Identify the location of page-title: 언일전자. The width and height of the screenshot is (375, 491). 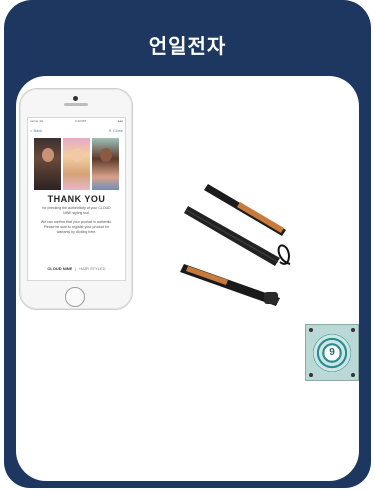
(187, 46).